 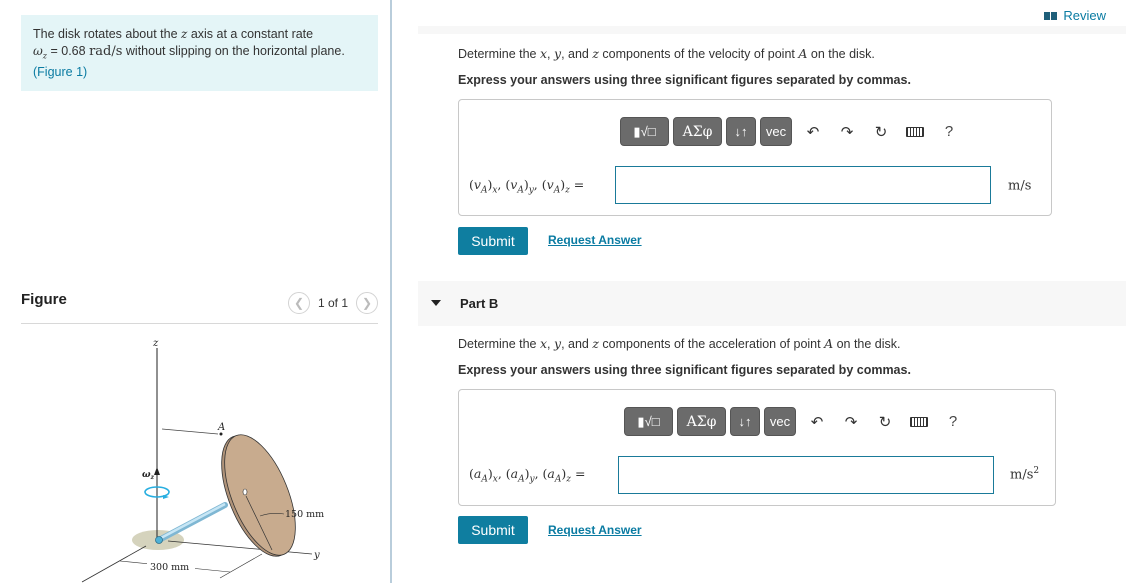 I want to click on collapse-triangle-icon, so click(x=436, y=303).